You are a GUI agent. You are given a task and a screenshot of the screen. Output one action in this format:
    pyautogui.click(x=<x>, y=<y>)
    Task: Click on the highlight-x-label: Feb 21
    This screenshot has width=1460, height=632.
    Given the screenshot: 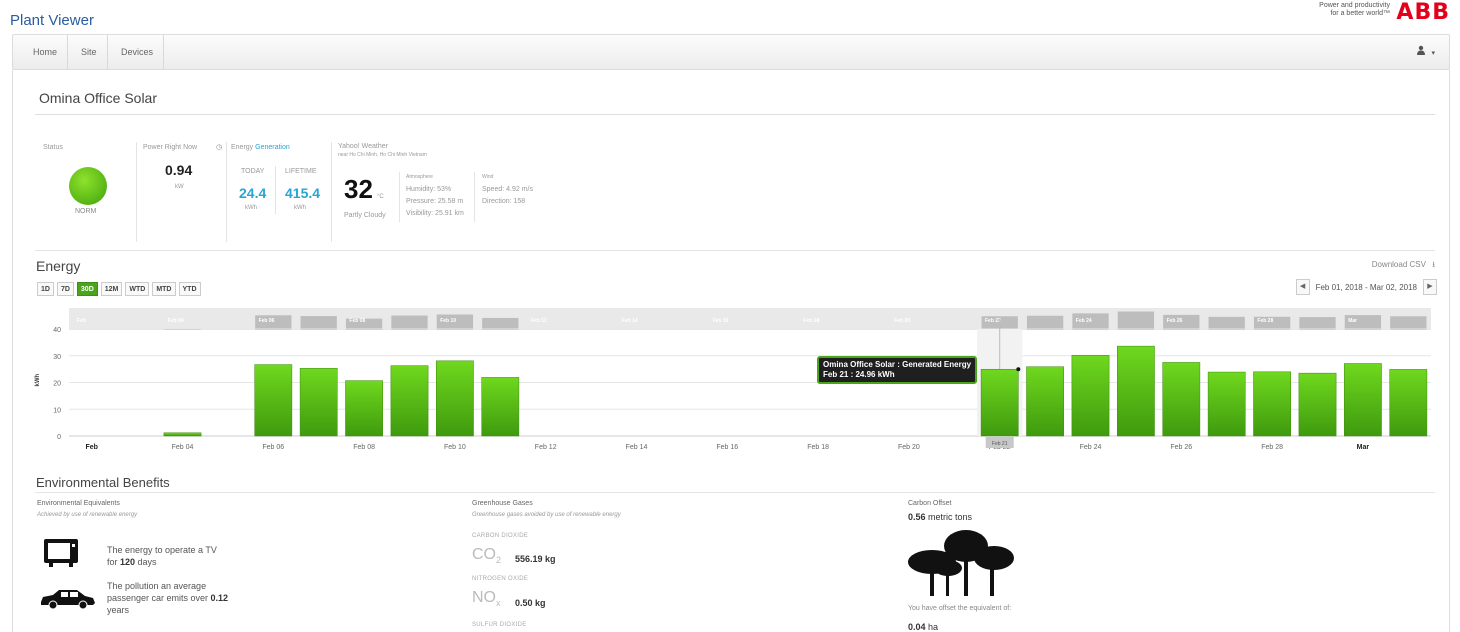 What is the action you would take?
    pyautogui.click(x=1000, y=444)
    